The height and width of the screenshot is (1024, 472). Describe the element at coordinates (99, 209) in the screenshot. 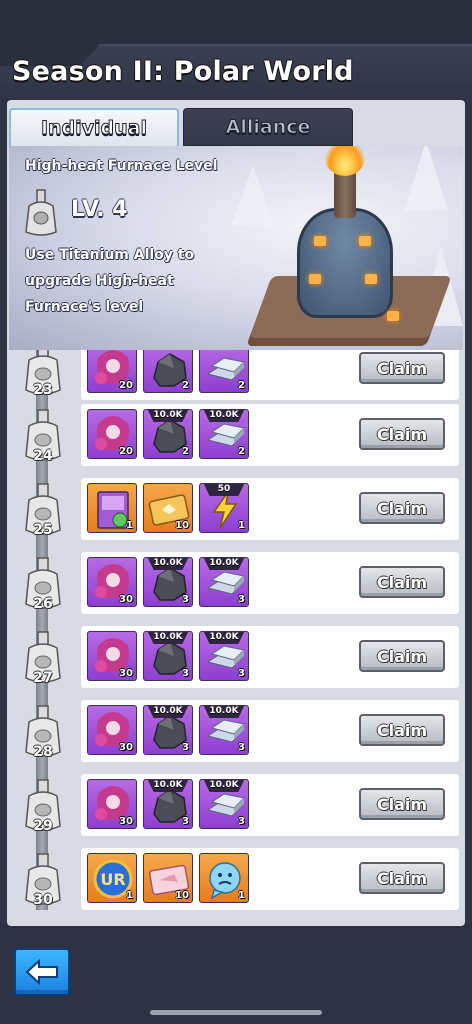

I see `furnace-level: LV. 4` at that location.